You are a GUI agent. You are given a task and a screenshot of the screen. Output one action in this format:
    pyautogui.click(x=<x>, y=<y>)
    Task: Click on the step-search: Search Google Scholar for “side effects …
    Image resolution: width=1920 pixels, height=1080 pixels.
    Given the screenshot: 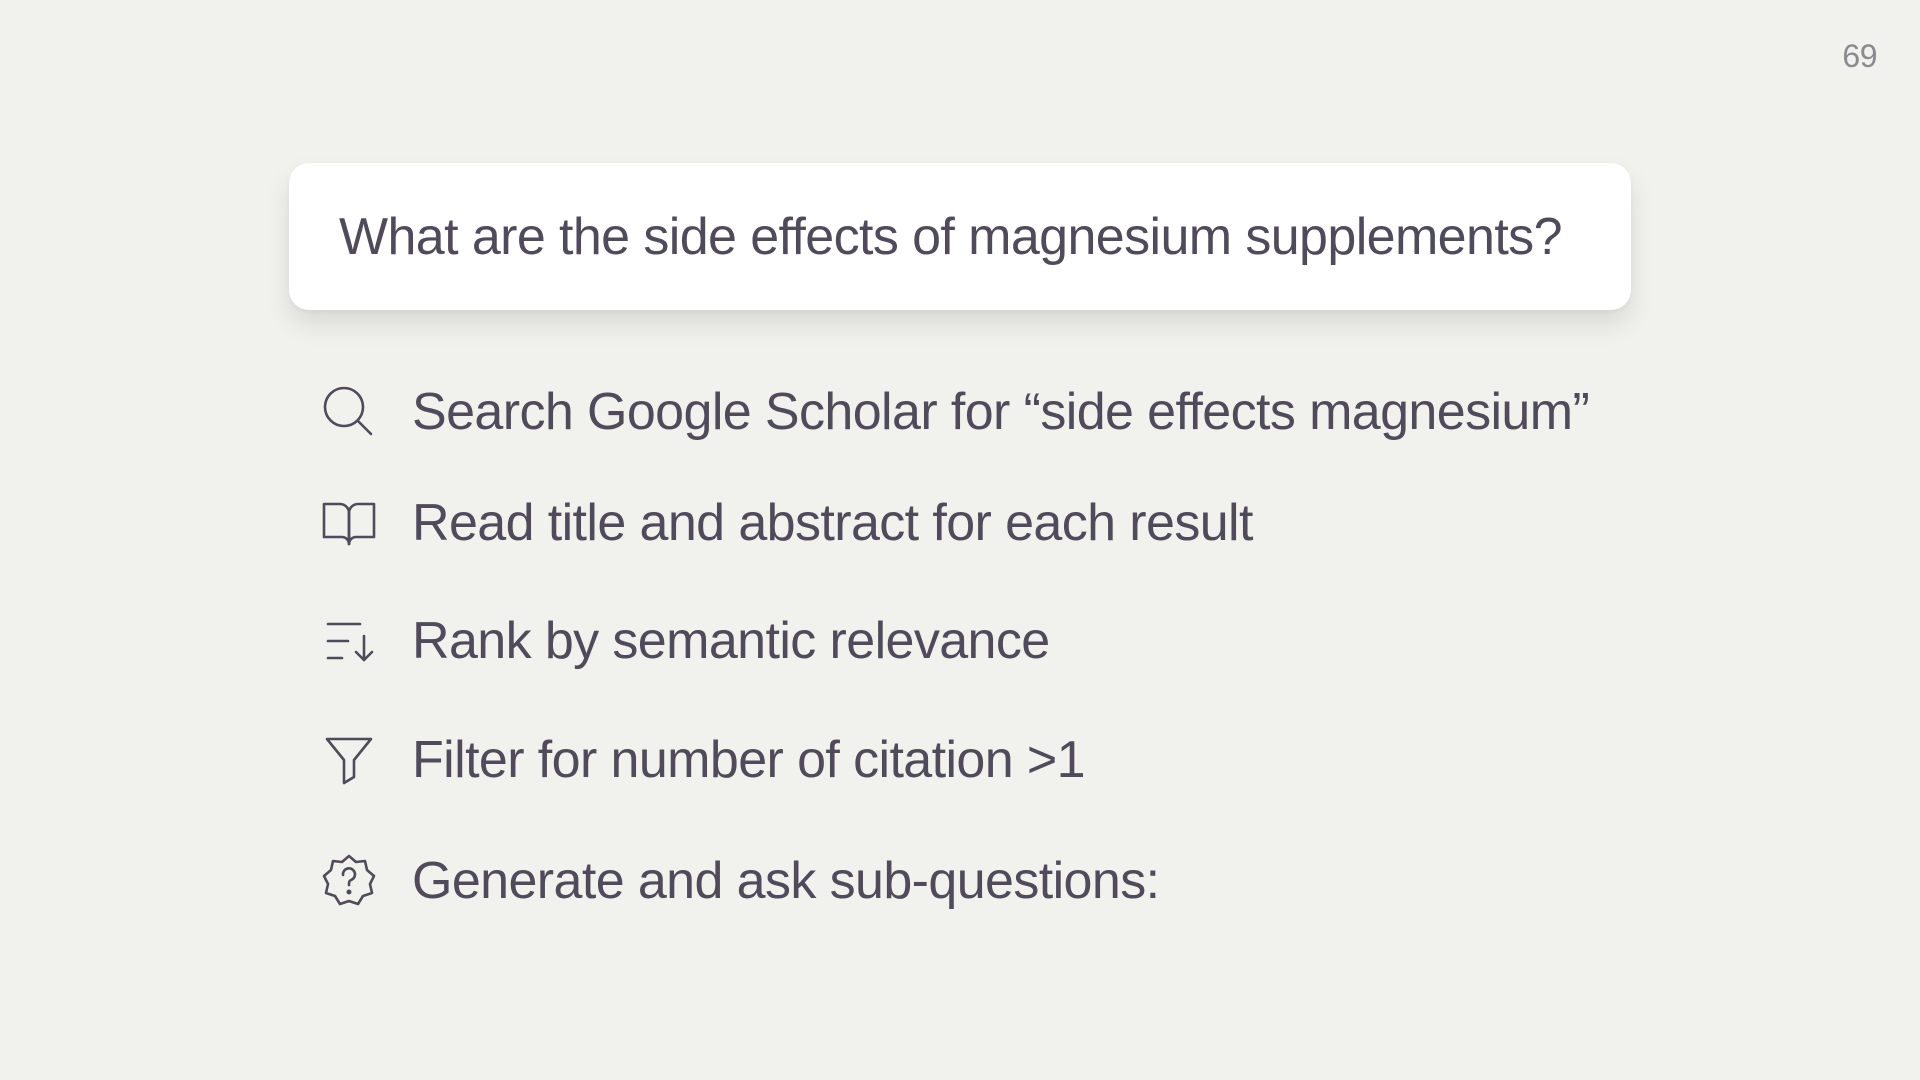 What is the action you would take?
    pyautogui.click(x=954, y=412)
    